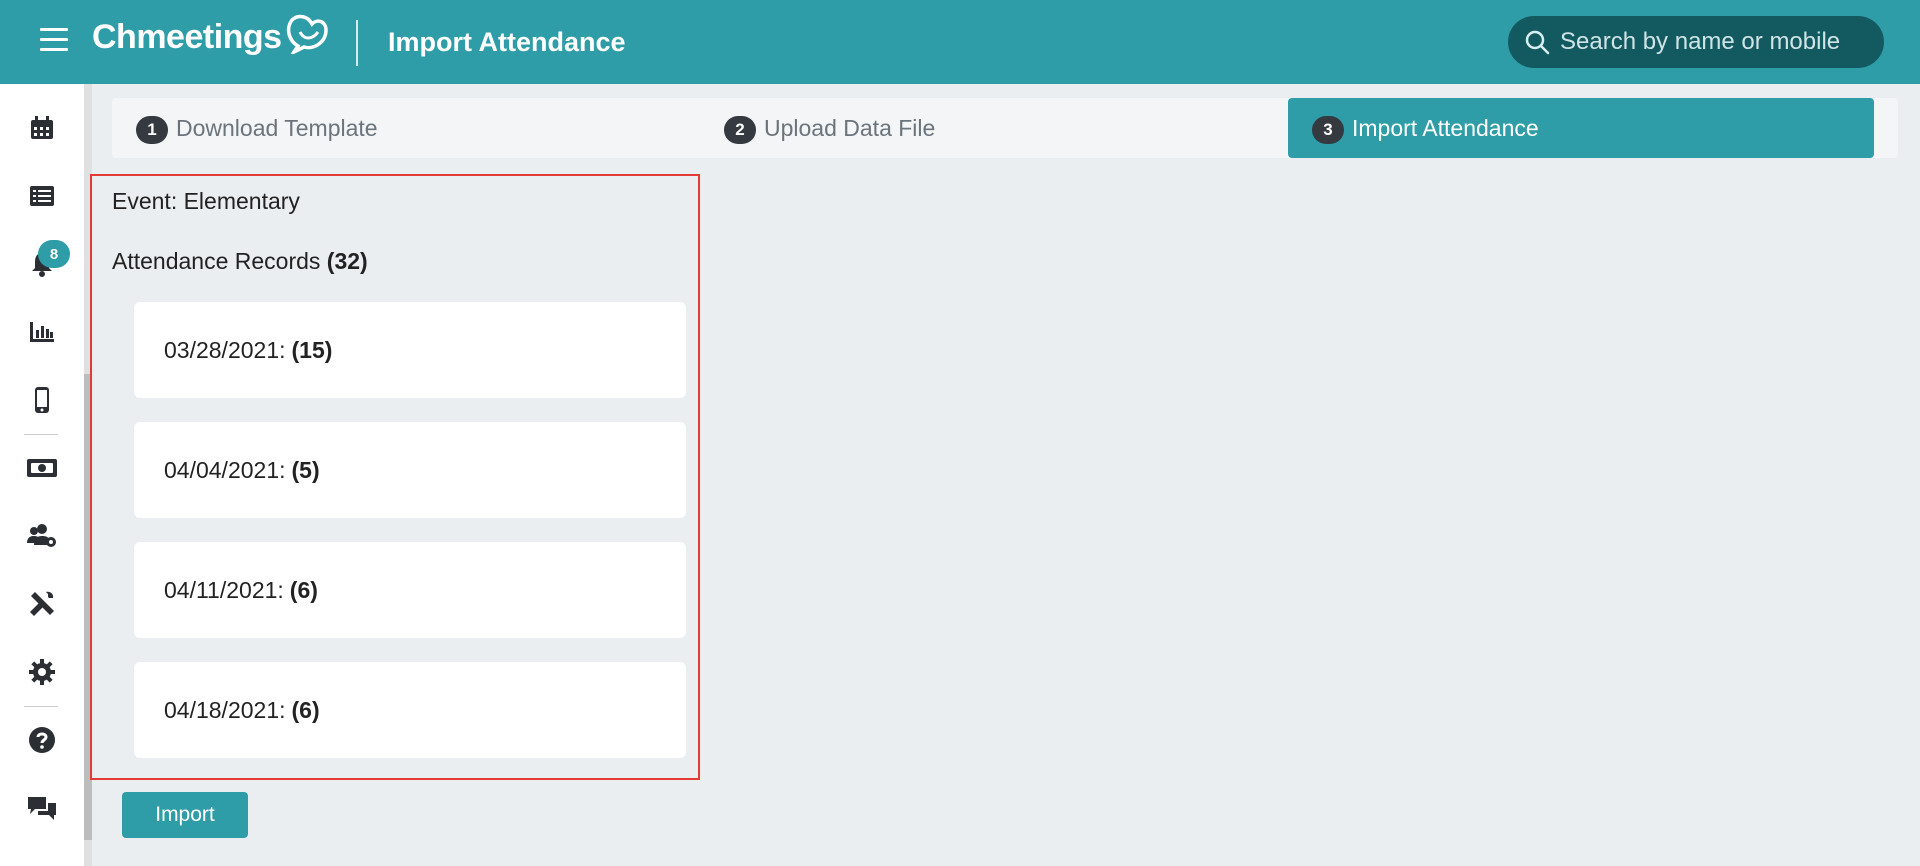 The height and width of the screenshot is (866, 1920). What do you see at coordinates (347, 261) in the screenshot?
I see `records-count: (32)` at bounding box center [347, 261].